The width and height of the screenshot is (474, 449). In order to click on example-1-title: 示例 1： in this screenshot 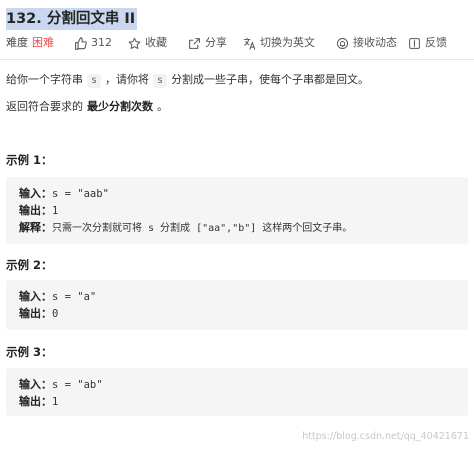, I will do `click(29, 160)`.